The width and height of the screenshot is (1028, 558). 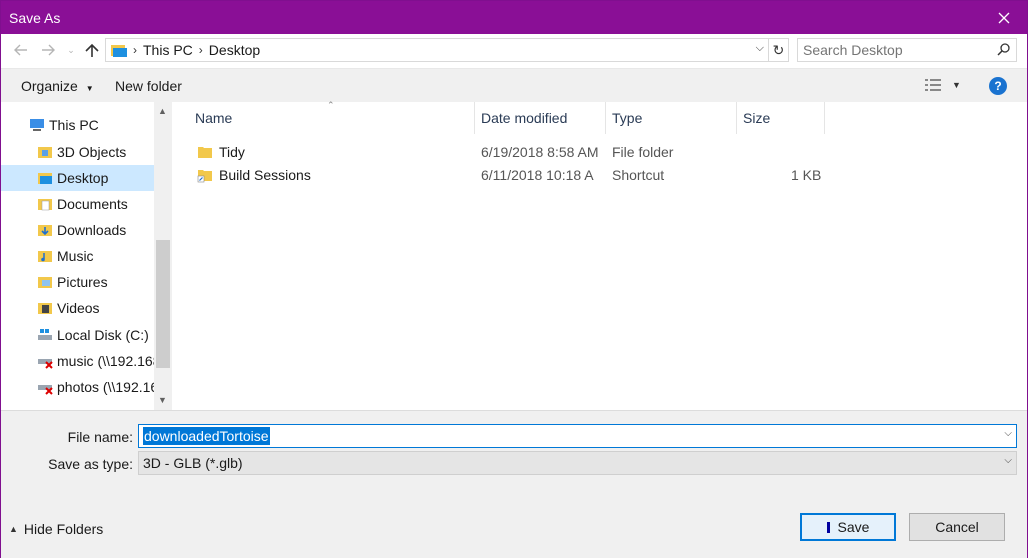 What do you see at coordinates (205, 152) in the screenshot?
I see `folder-icon` at bounding box center [205, 152].